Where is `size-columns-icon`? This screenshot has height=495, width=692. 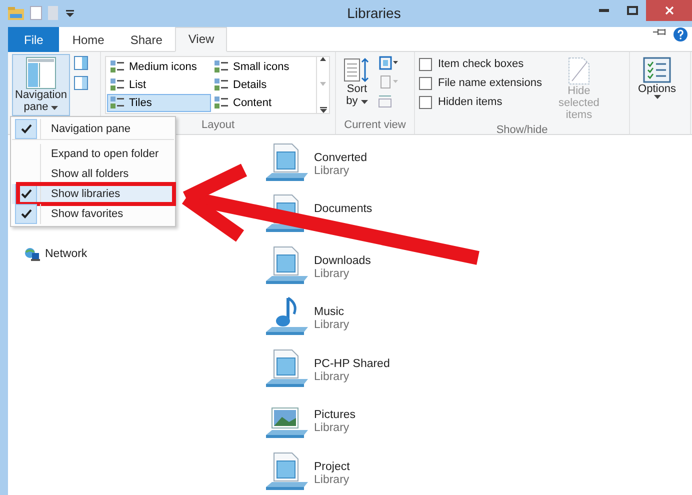 size-columns-icon is located at coordinates (385, 101).